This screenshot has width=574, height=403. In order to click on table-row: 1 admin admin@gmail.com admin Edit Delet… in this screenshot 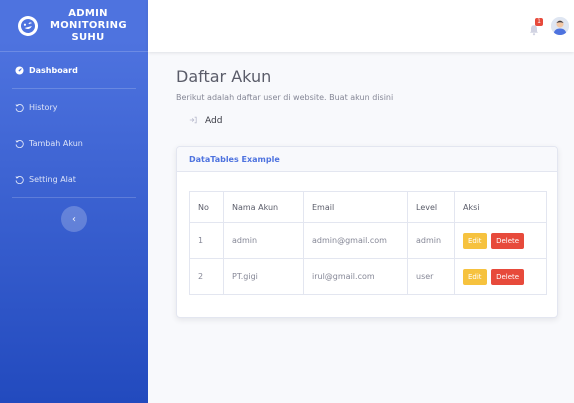, I will do `click(368, 240)`.